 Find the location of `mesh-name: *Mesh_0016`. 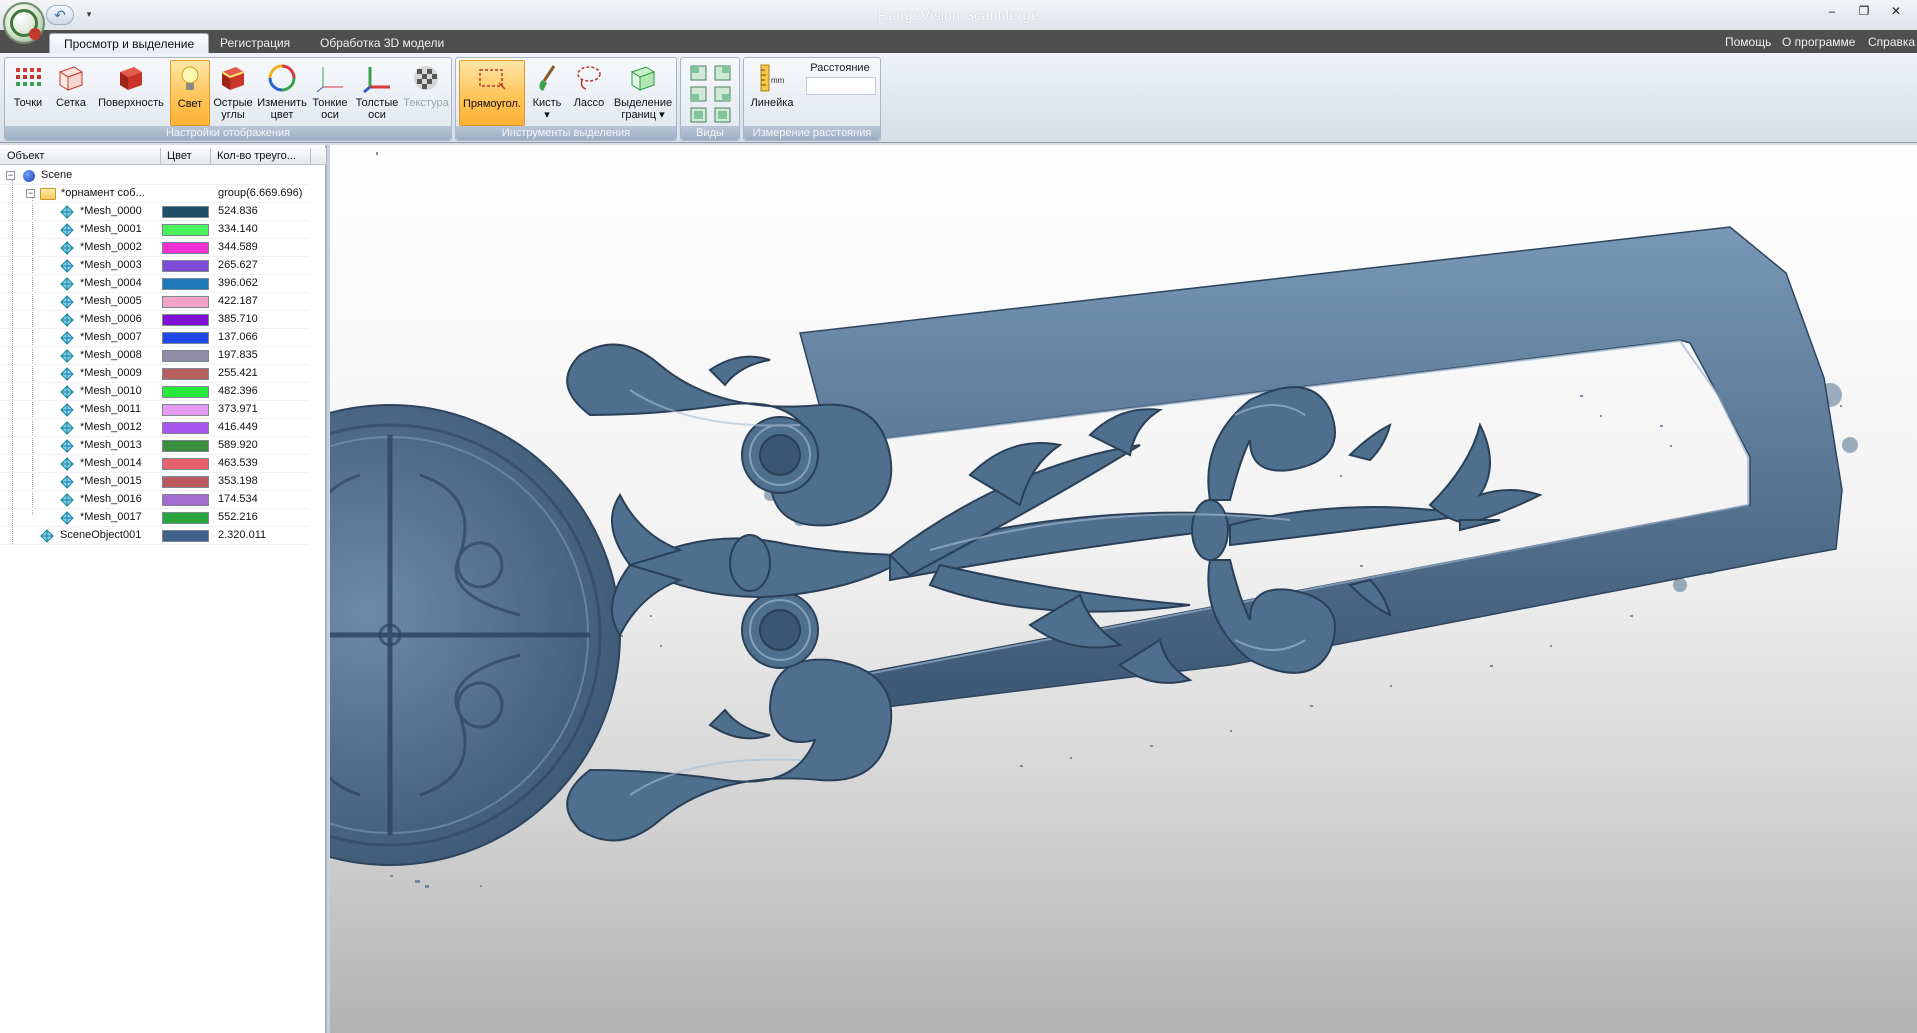

mesh-name: *Mesh_0016 is located at coordinates (111, 499).